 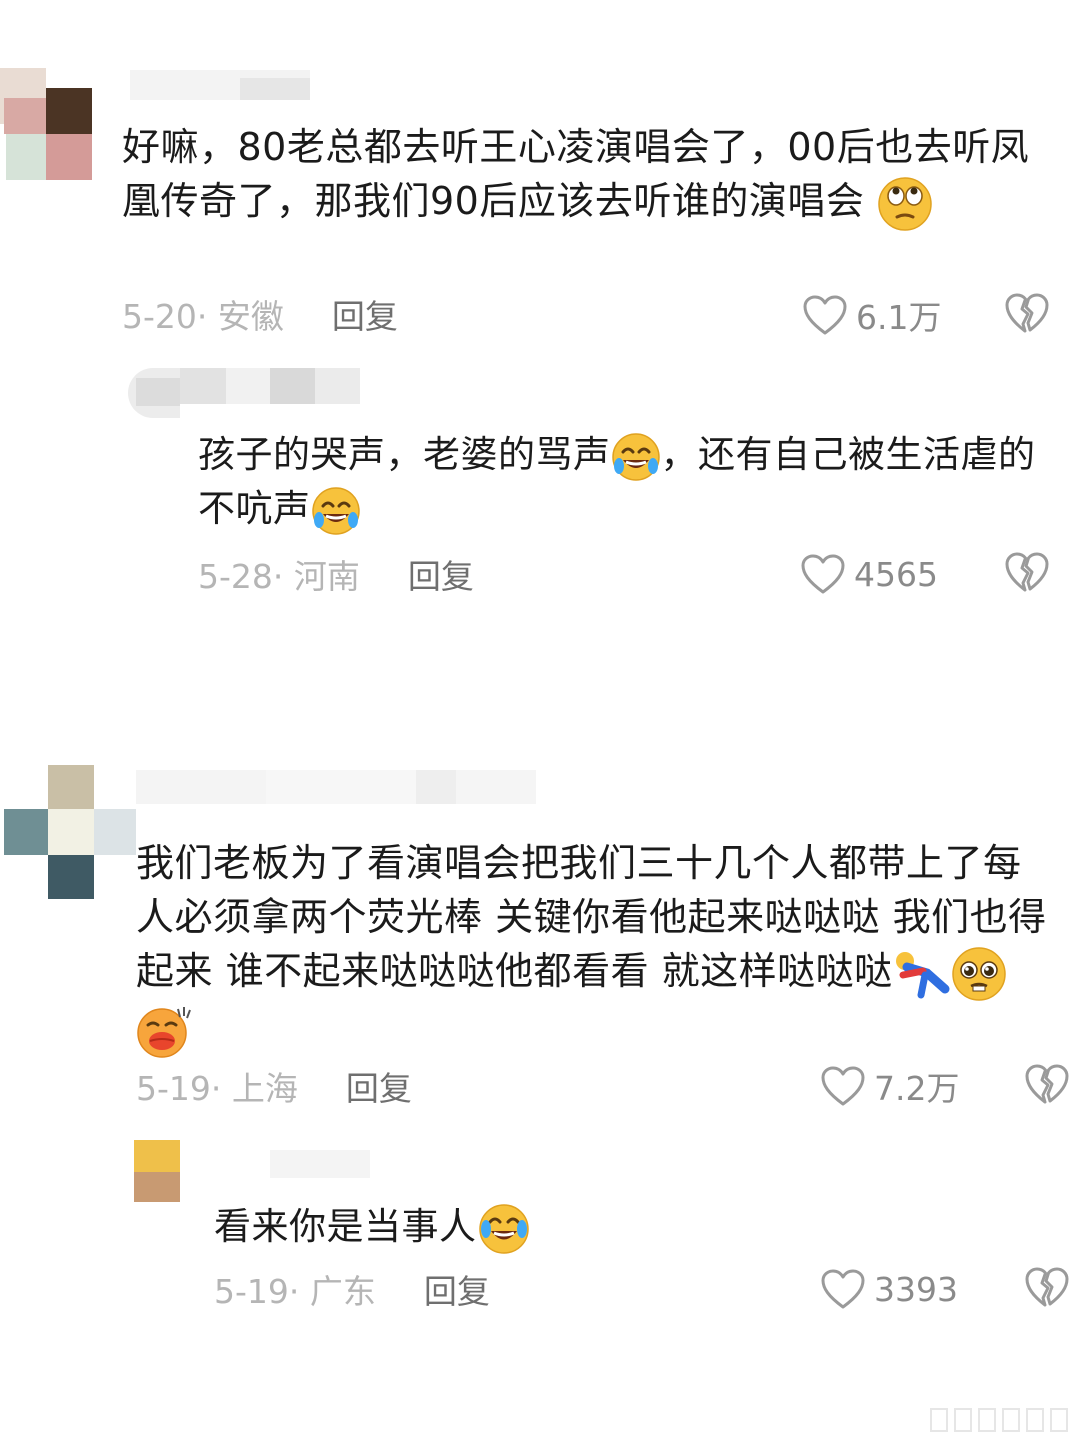 What do you see at coordinates (1000, 1420) in the screenshot?
I see `watermark` at bounding box center [1000, 1420].